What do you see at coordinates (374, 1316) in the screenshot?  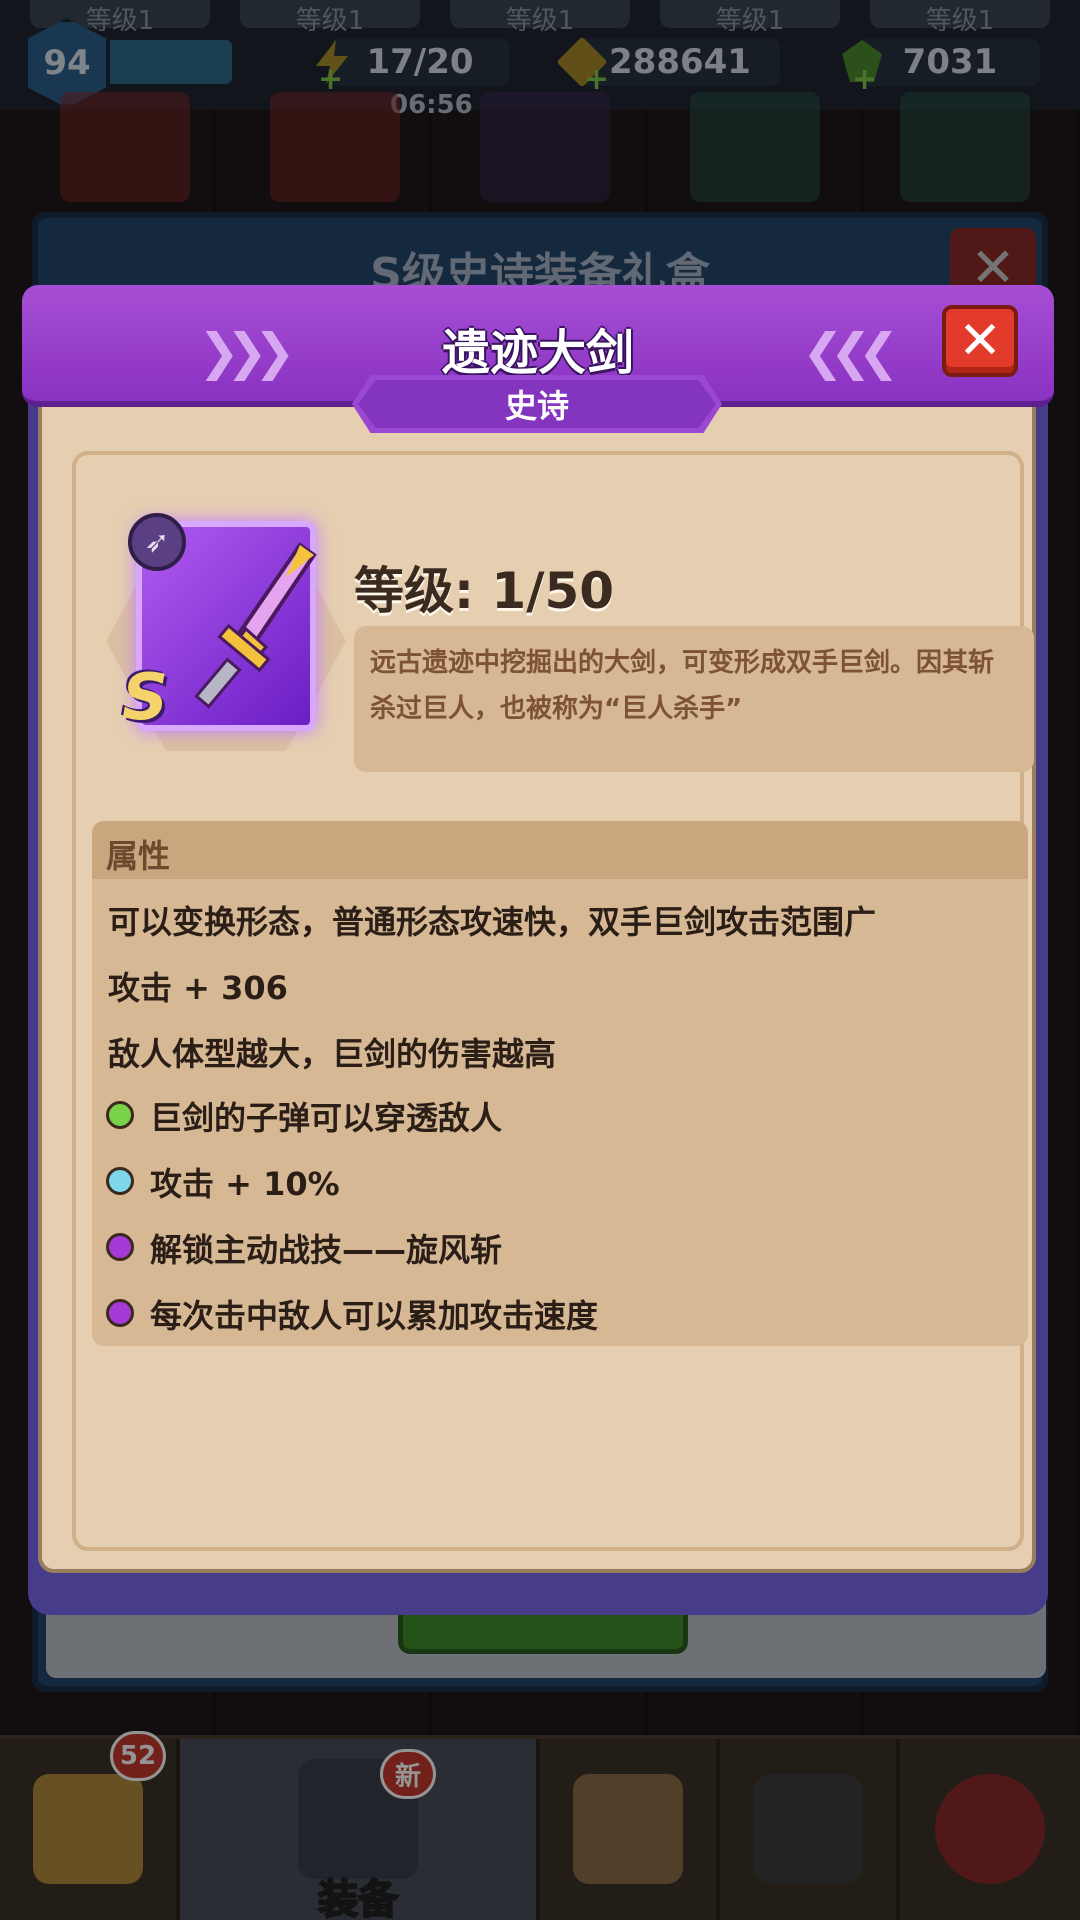 I see `attribute-bullet: 每次击中敌人可以累加攻击速度` at bounding box center [374, 1316].